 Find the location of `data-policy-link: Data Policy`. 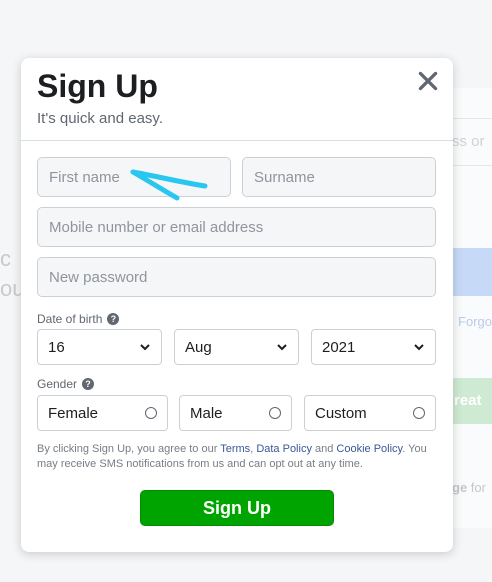

data-policy-link: Data Policy is located at coordinates (284, 449).